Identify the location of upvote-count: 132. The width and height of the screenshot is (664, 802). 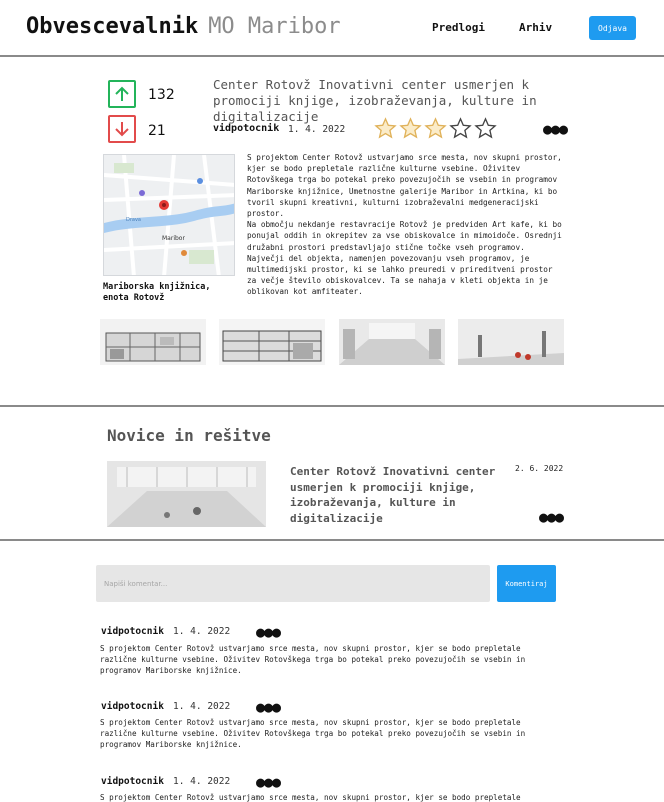
(161, 95).